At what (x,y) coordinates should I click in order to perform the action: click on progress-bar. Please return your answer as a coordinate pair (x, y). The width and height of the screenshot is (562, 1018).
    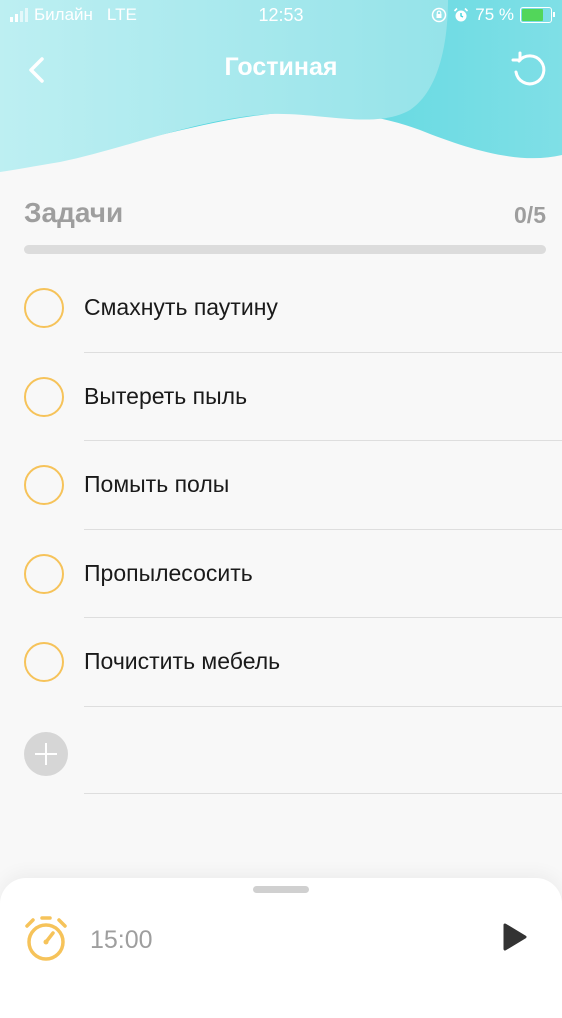
    Looking at the image, I should click on (285, 249).